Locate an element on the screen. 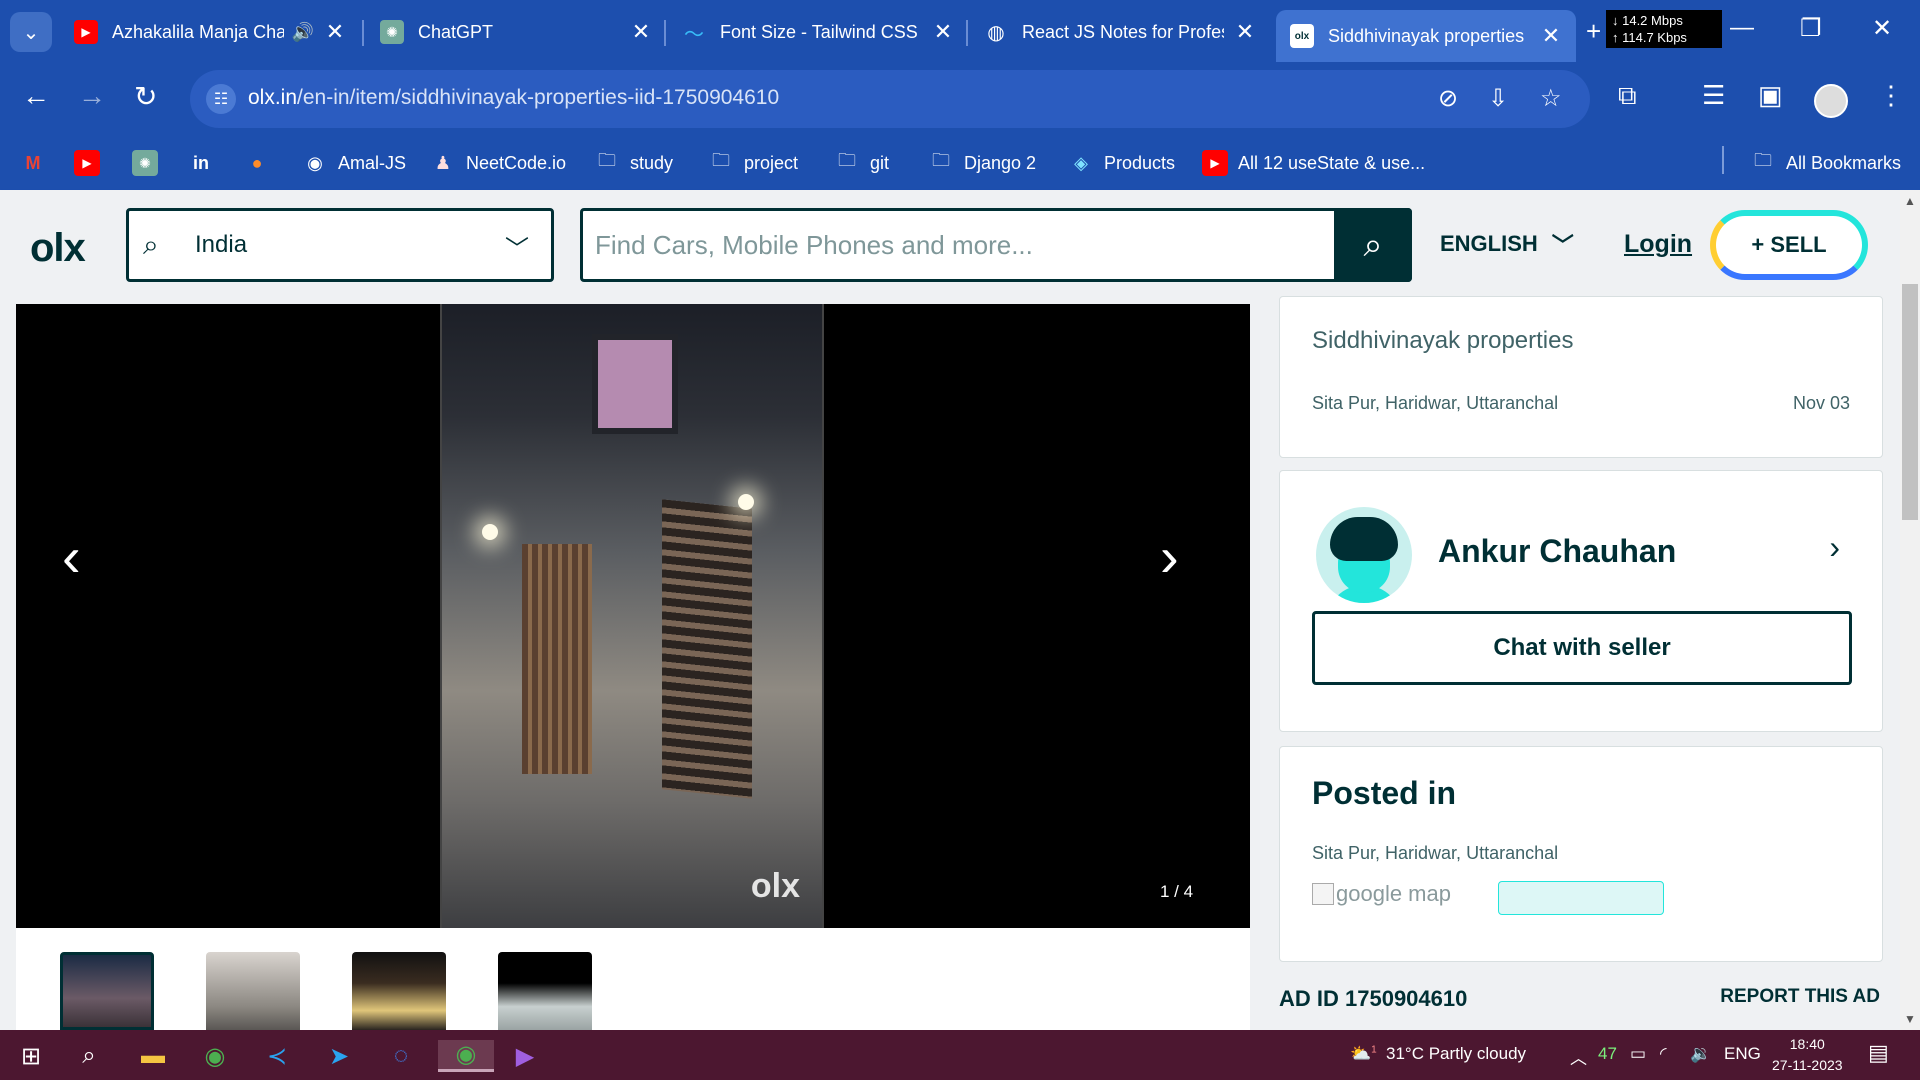  location-input is located at coordinates (325, 245).